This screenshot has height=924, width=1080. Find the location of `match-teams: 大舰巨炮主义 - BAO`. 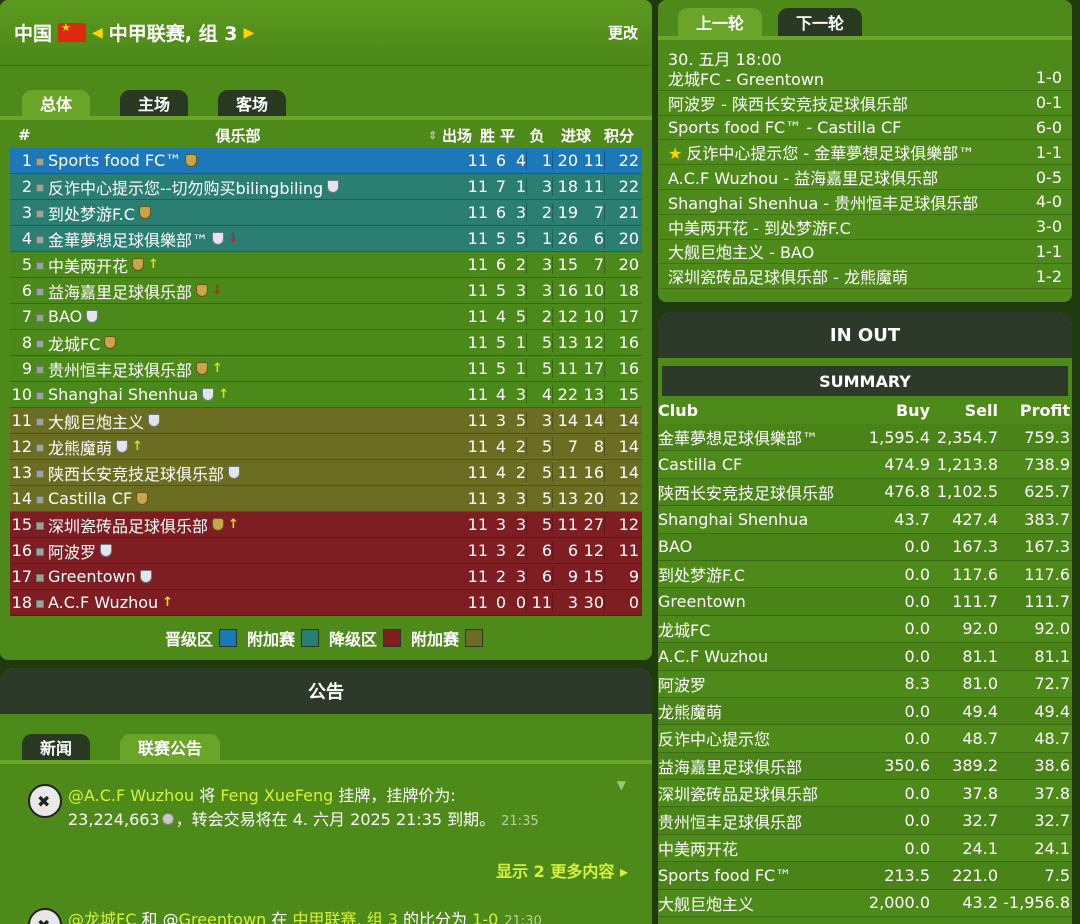

match-teams: 大舰巨炮主义 - BAO is located at coordinates (741, 251).